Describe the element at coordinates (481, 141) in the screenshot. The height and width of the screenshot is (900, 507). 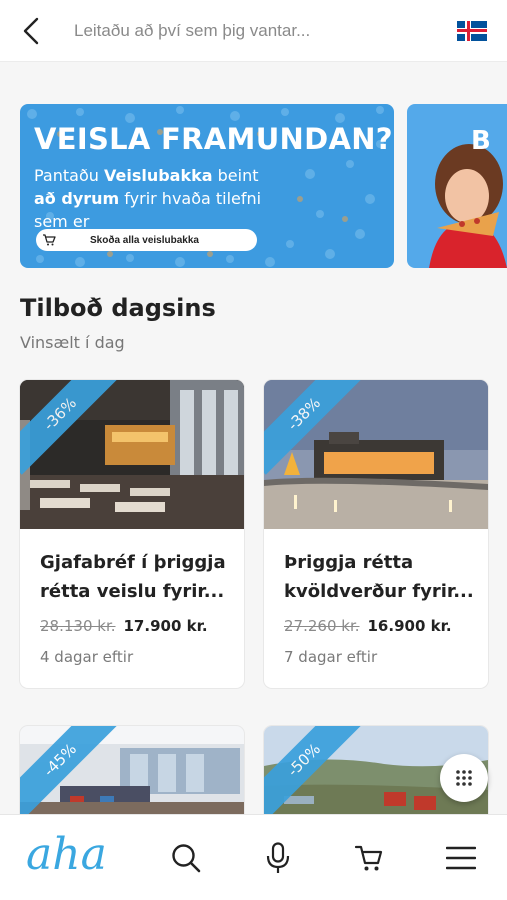
I see `banner2-letter: B` at that location.